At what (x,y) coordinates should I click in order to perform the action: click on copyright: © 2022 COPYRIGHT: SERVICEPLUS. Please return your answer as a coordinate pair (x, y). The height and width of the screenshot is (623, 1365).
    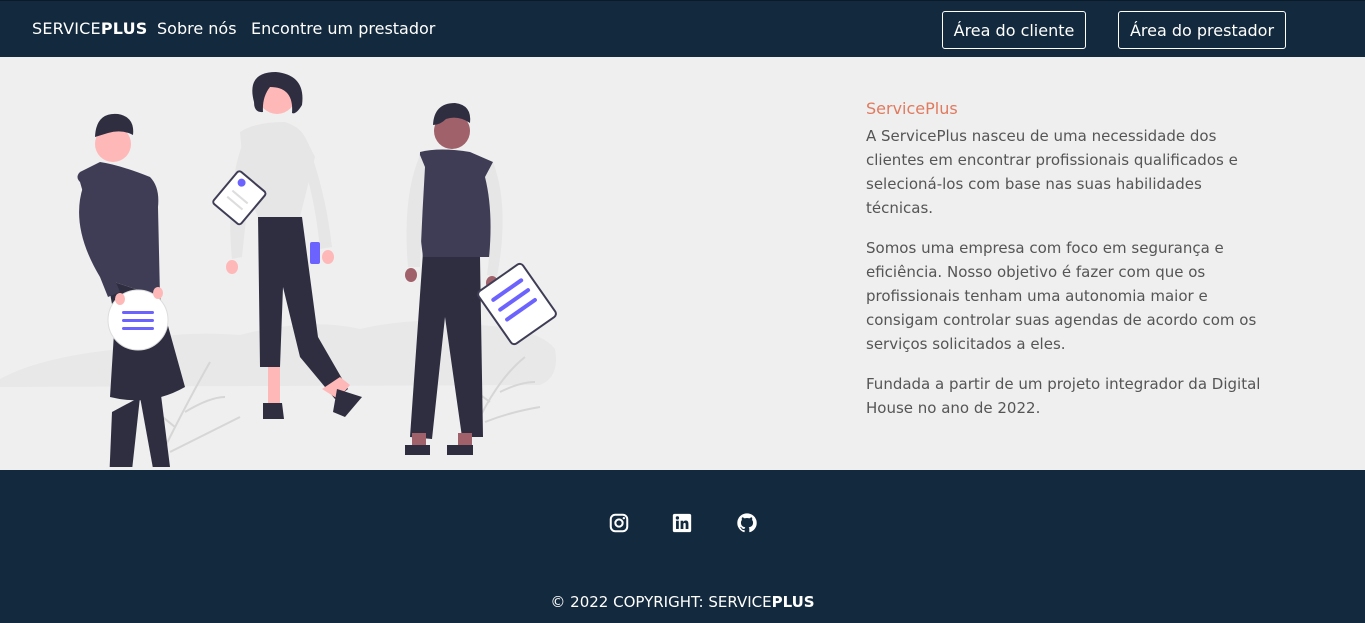
    Looking at the image, I should click on (682, 602).